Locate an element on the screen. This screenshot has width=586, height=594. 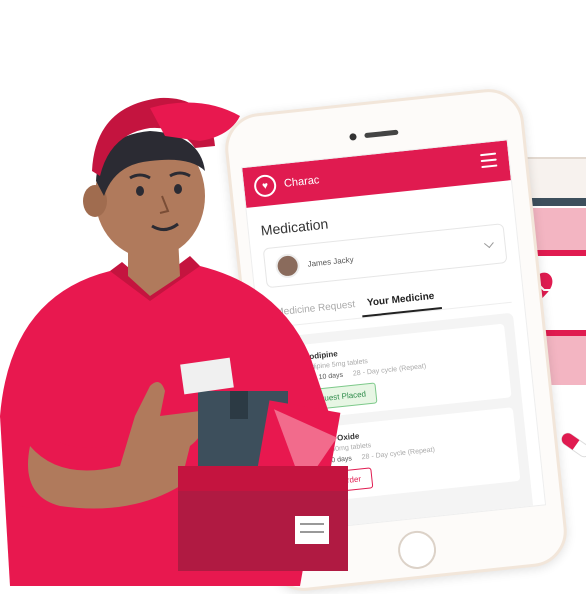
hamburger-menu-icon is located at coordinates (489, 160).